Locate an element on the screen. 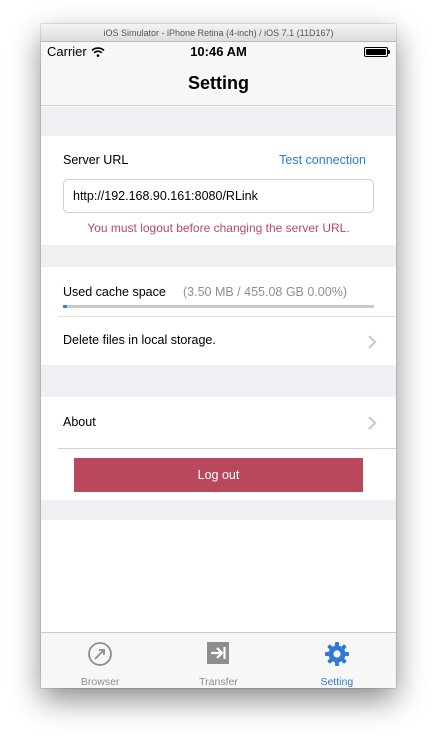  tab-setting: Setting is located at coordinates (337, 660).